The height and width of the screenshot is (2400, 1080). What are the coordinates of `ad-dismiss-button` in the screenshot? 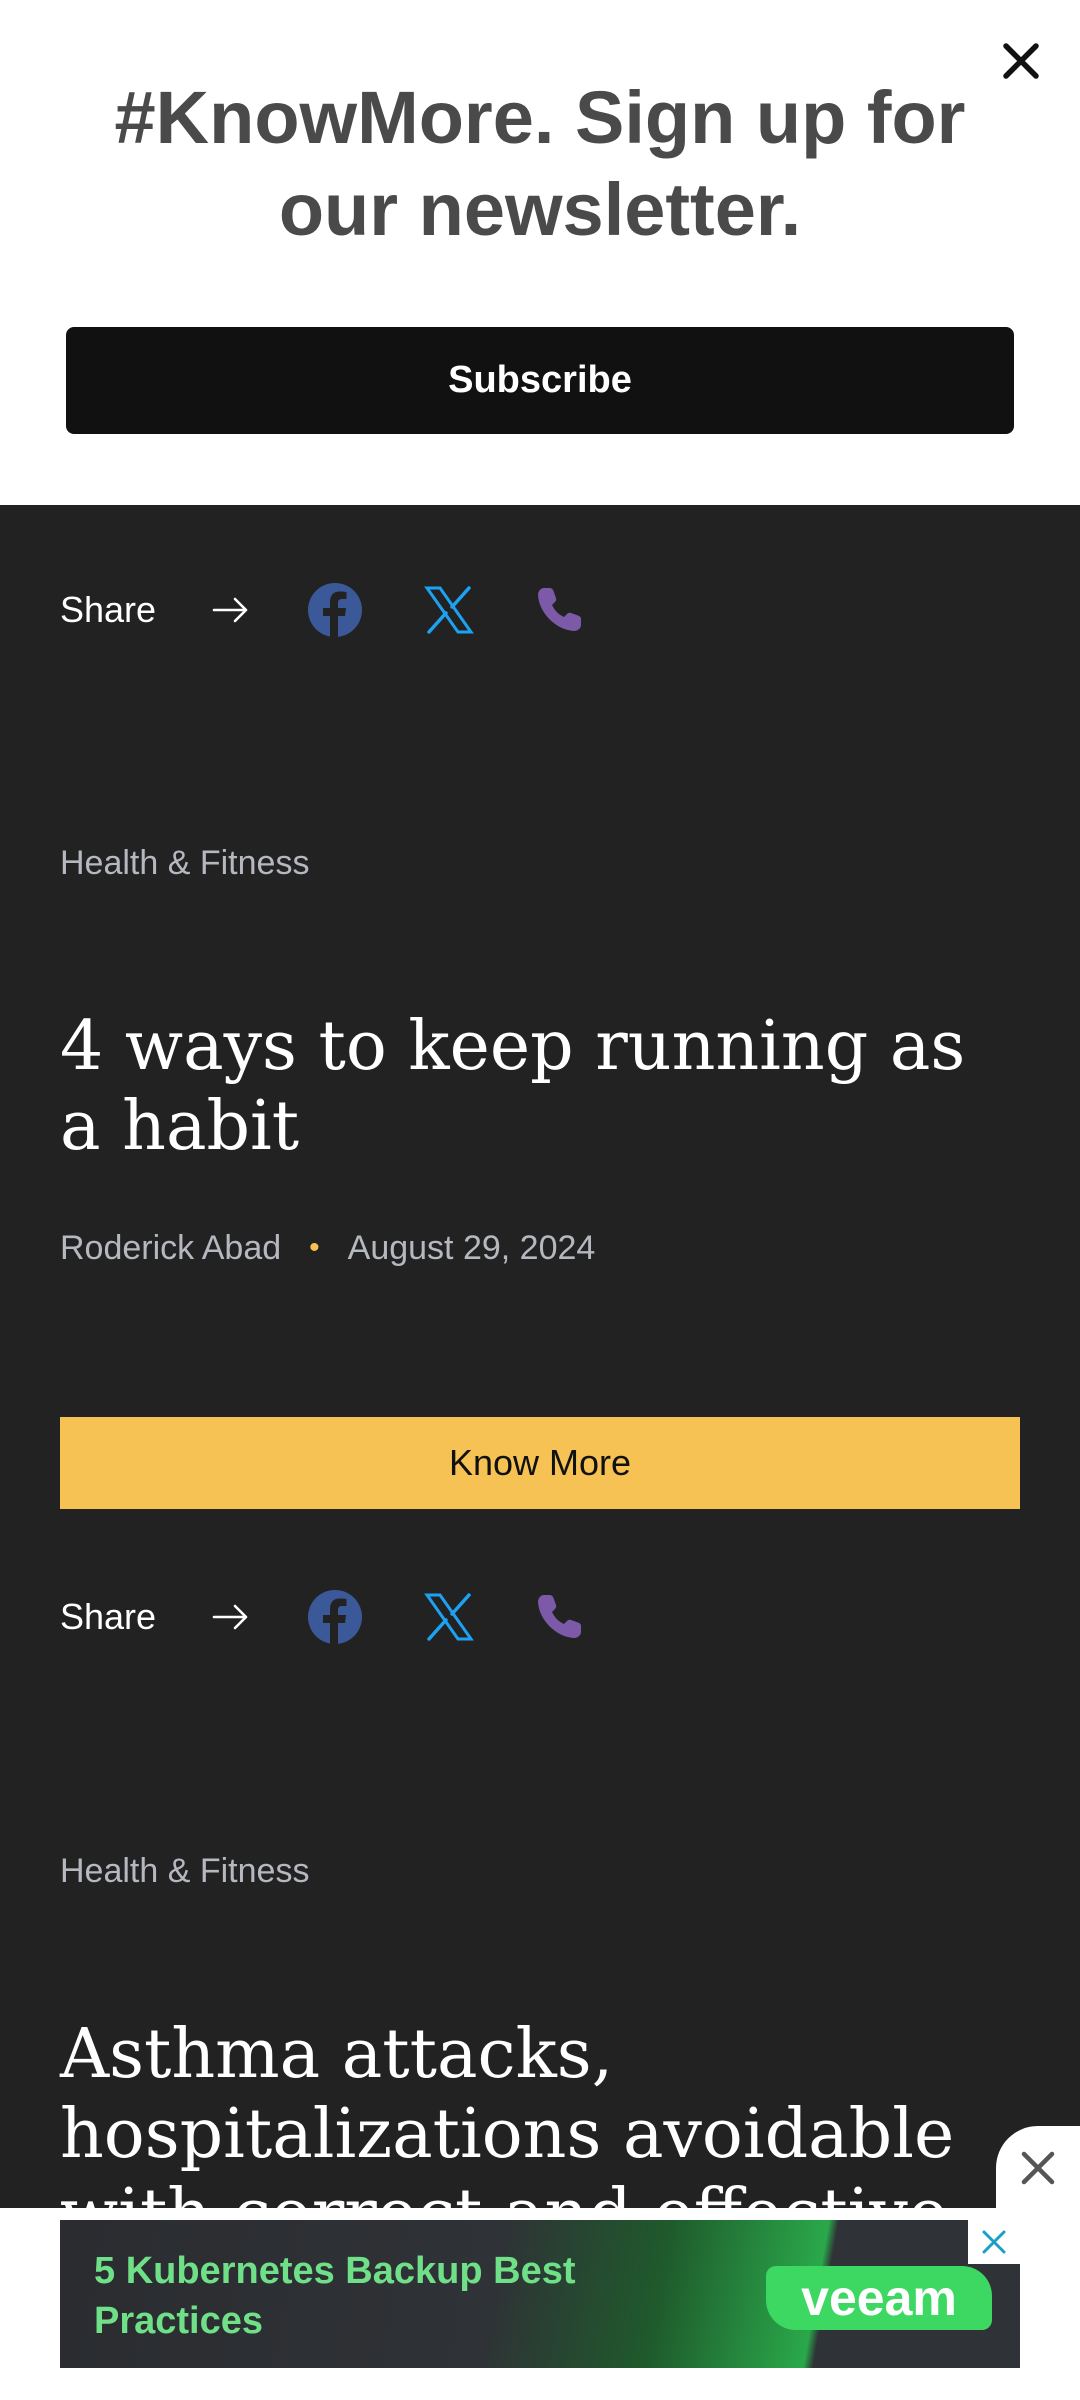 It's located at (994, 2242).